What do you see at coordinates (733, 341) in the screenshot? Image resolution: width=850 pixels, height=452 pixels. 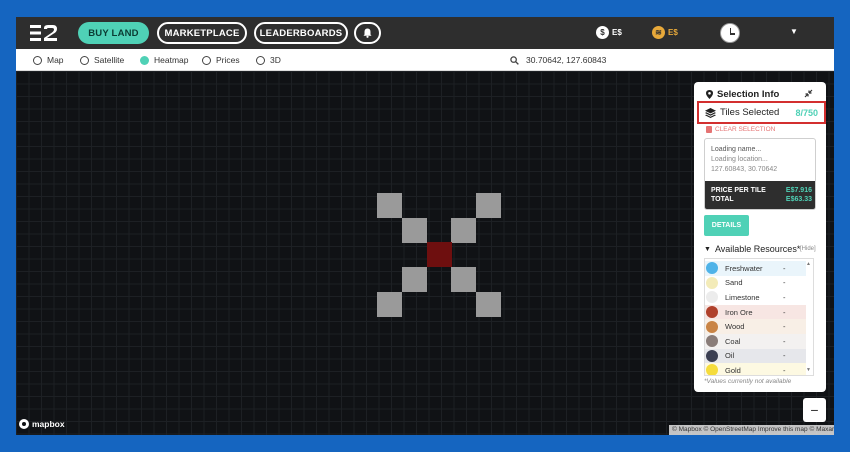 I see `resource-name: Coal` at bounding box center [733, 341].